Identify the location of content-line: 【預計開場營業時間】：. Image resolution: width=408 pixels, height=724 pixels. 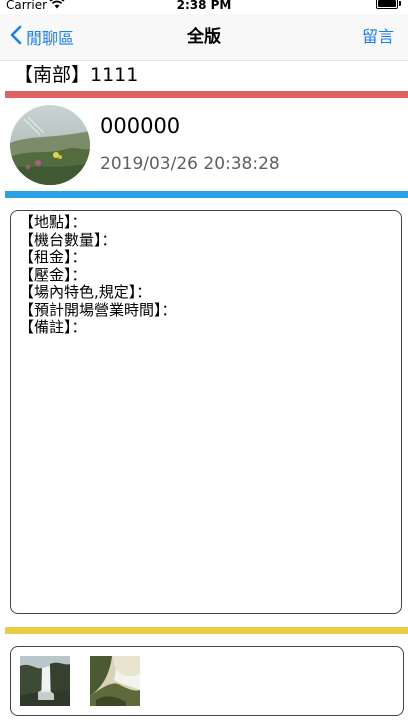
(98, 309).